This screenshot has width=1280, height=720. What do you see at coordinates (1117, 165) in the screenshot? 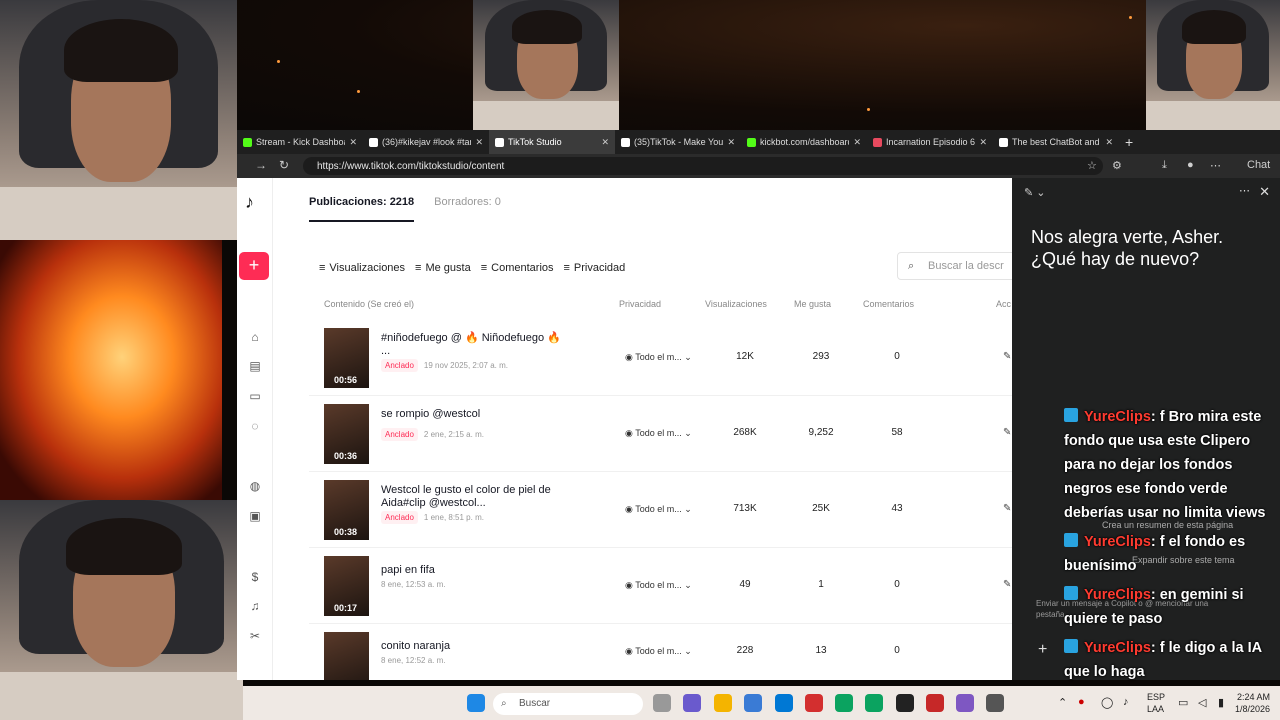
I see `extensions-icon: ⚙` at bounding box center [1117, 165].